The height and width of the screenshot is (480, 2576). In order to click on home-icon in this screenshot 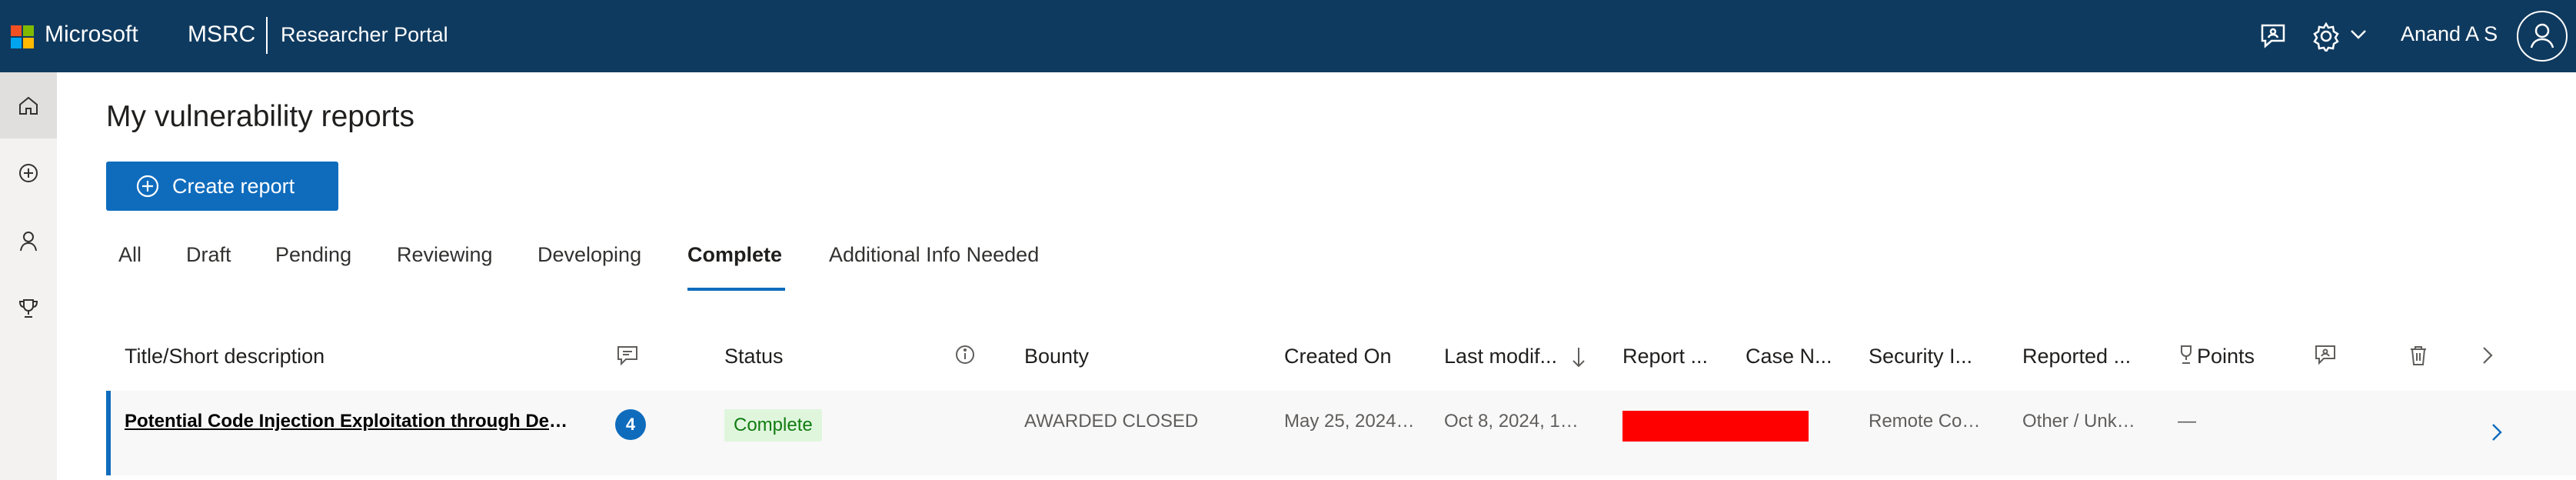, I will do `click(28, 106)`.